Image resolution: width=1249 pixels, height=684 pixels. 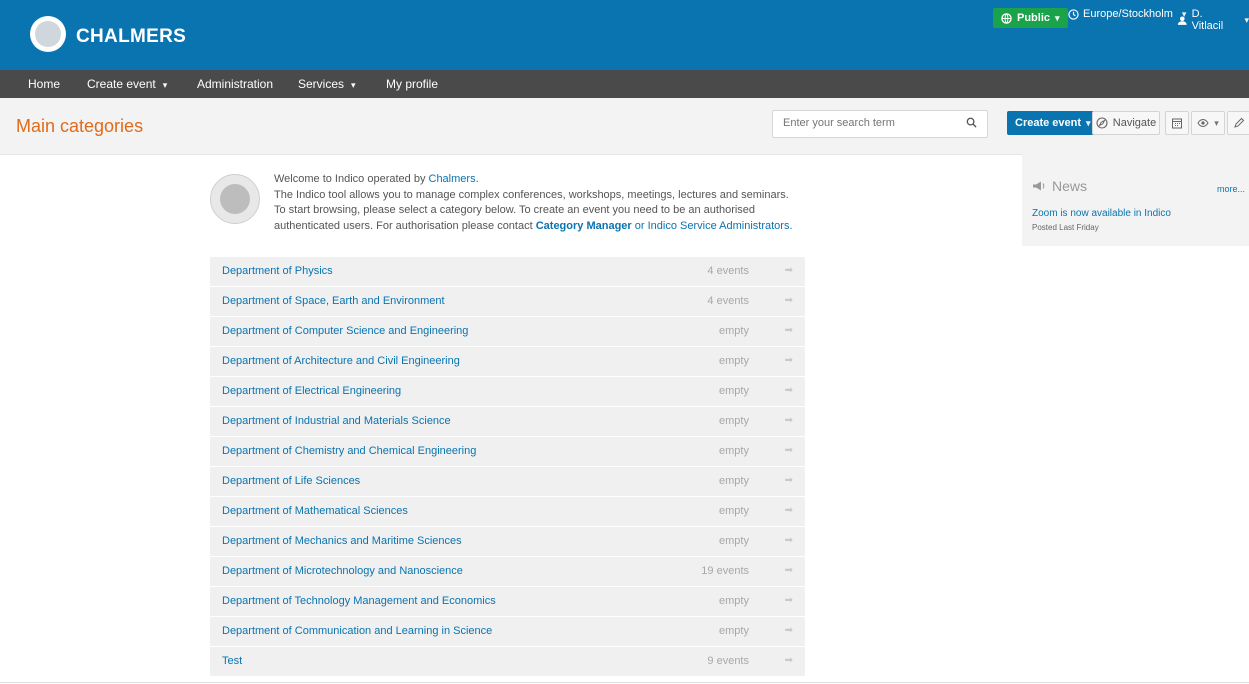 I want to click on category-manager-link: Category Manager, so click(x=584, y=226).